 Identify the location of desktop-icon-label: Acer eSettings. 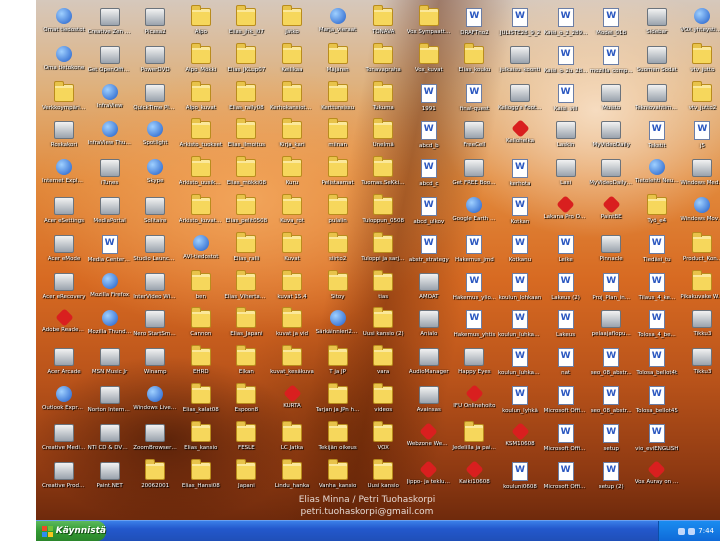
(64, 221).